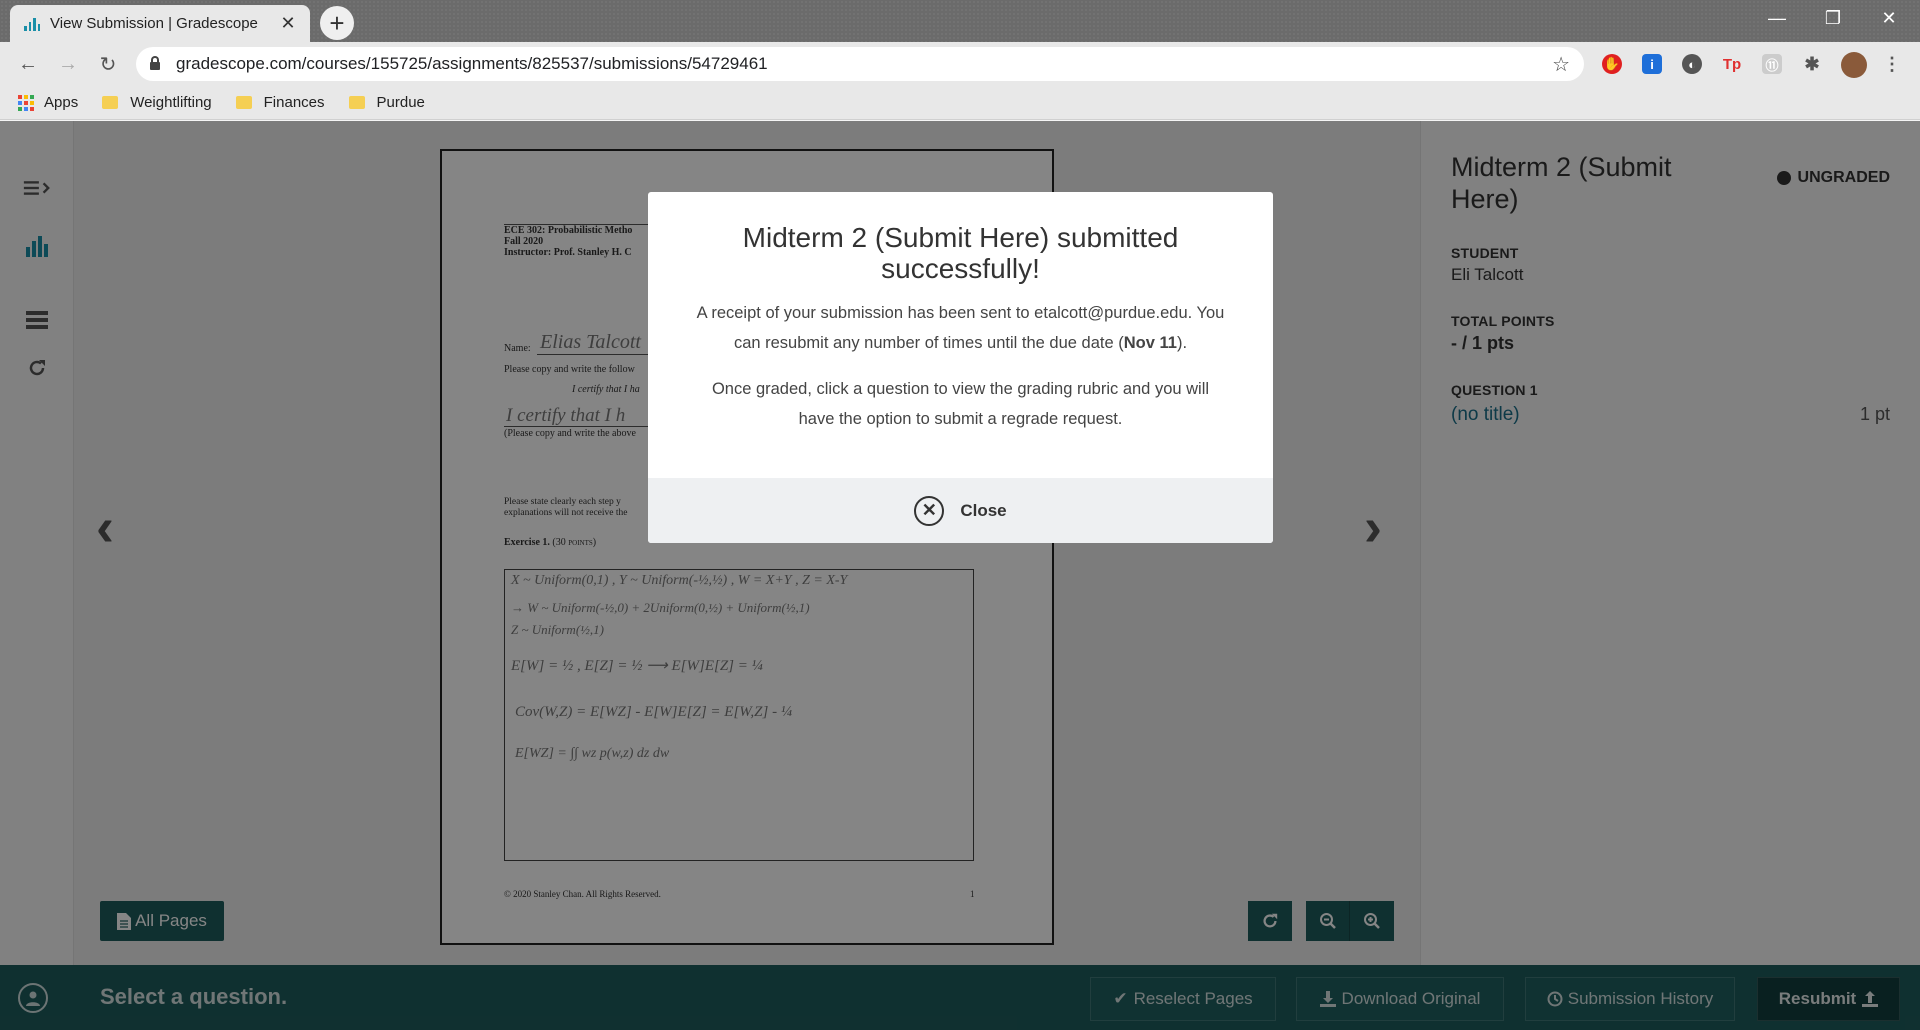 Image resolution: width=1920 pixels, height=1030 pixels. What do you see at coordinates (929, 510) in the screenshot?
I see `close-circle-icon: ✕` at bounding box center [929, 510].